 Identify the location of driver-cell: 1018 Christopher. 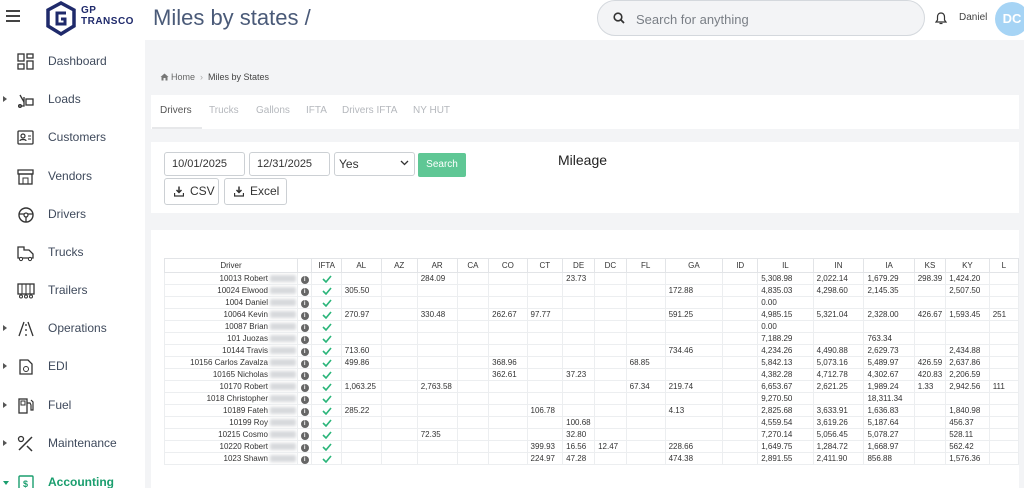
(231, 398).